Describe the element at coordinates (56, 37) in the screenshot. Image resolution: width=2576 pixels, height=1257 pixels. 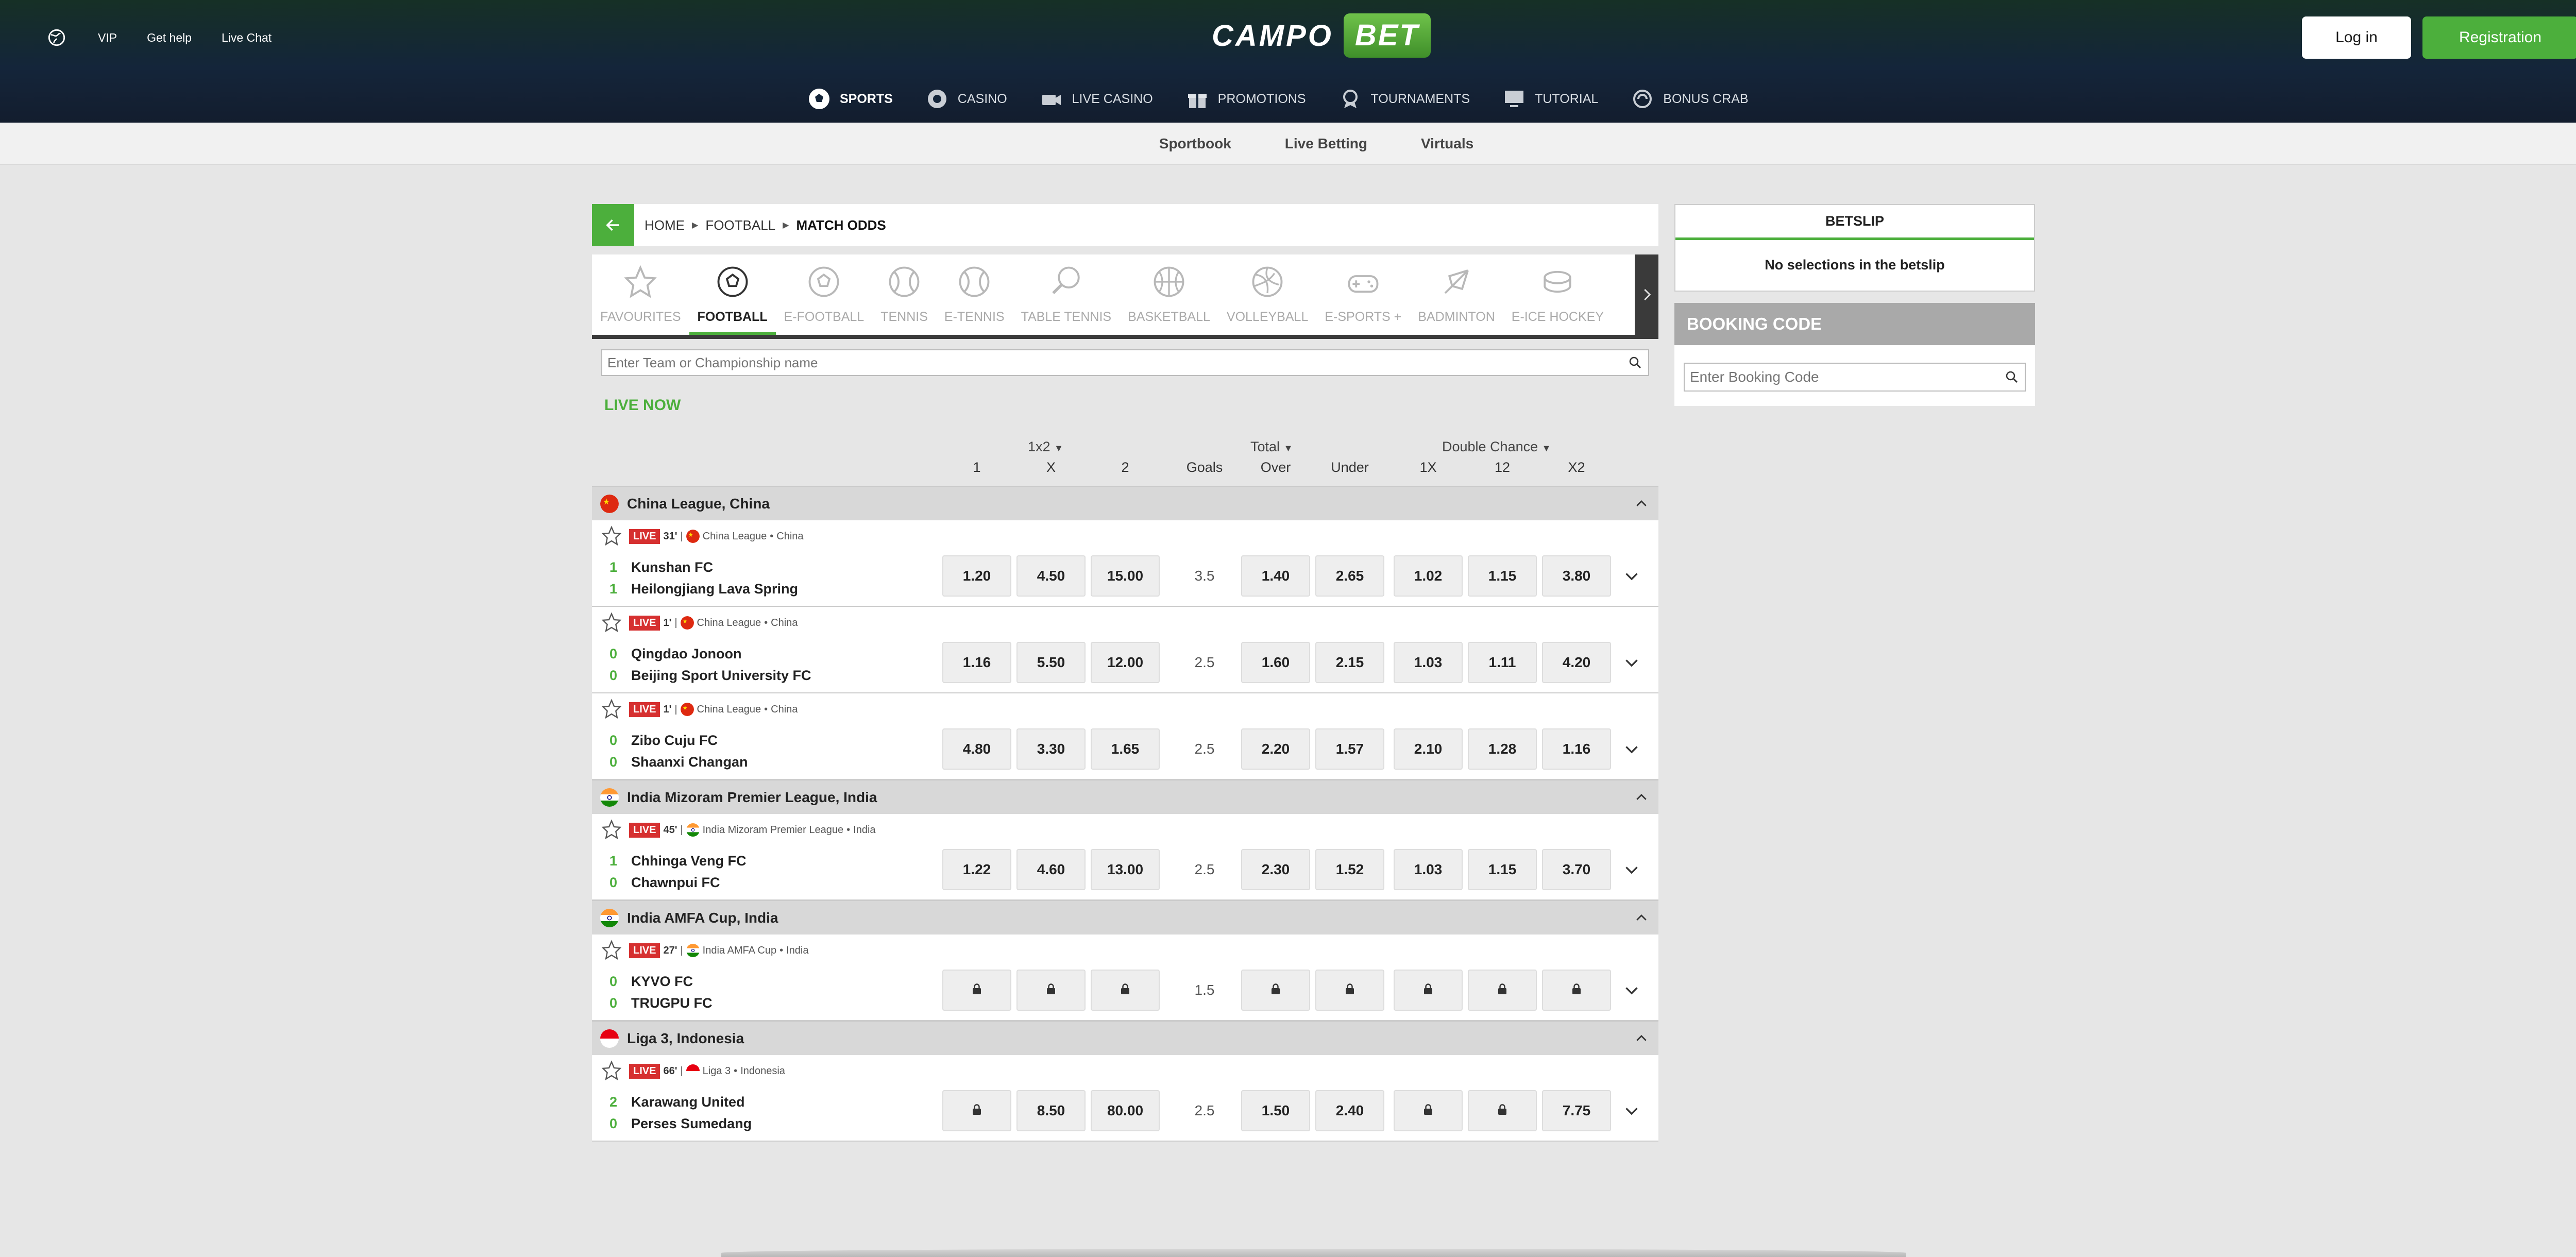
I see `globe-settings-icon` at that location.